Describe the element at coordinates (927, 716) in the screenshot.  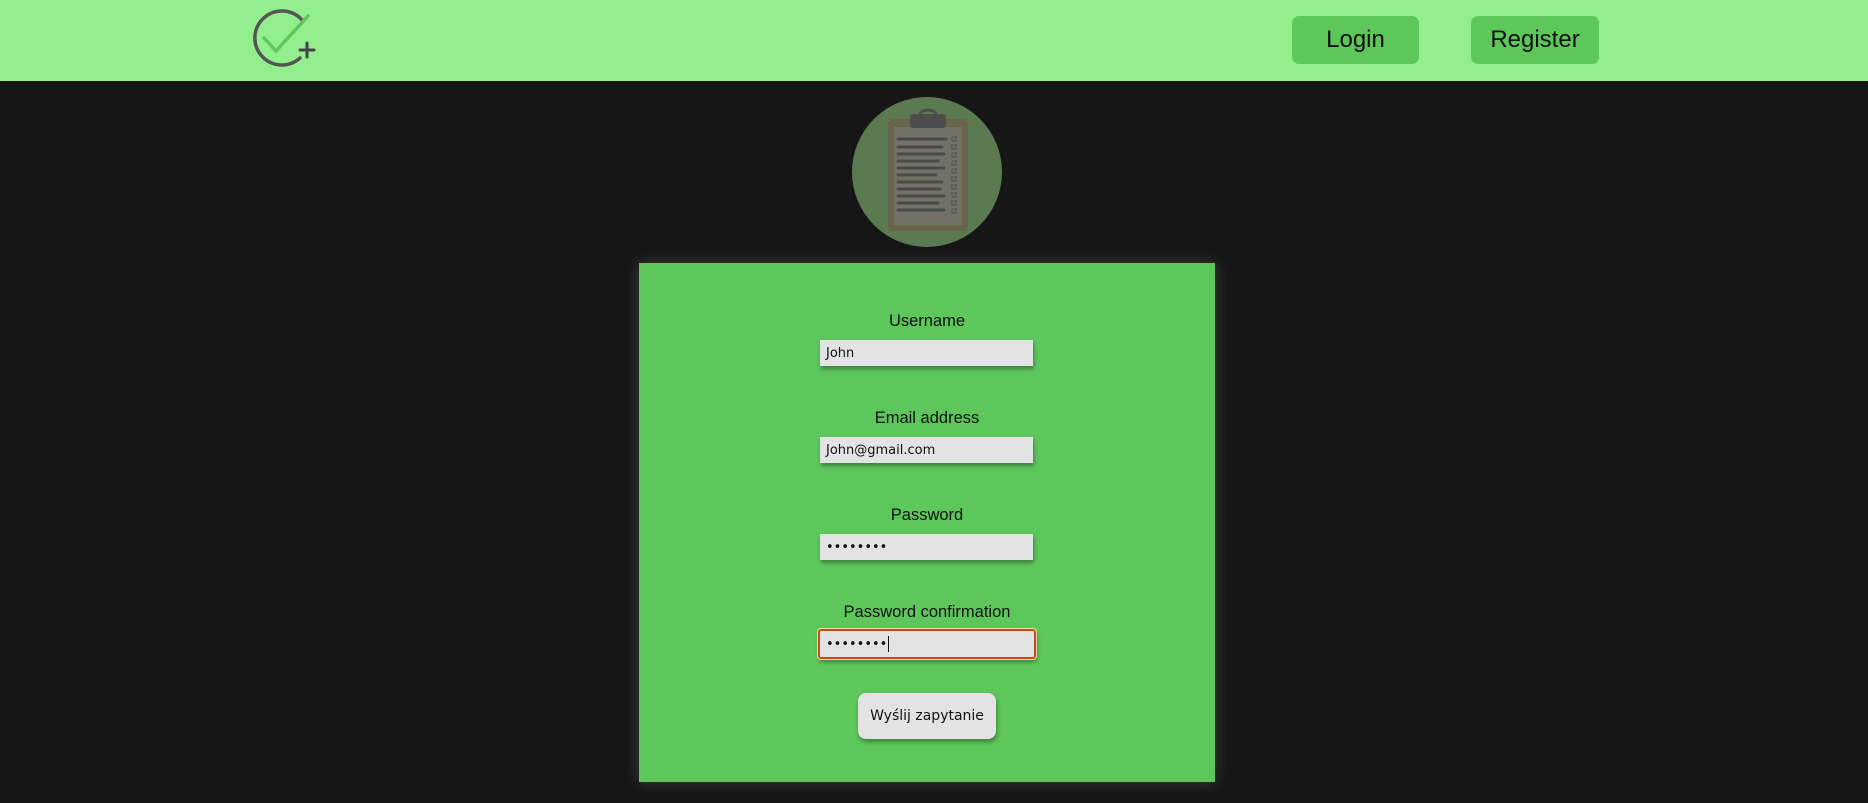
I see `submit-button: Wyślij zapytanie` at that location.